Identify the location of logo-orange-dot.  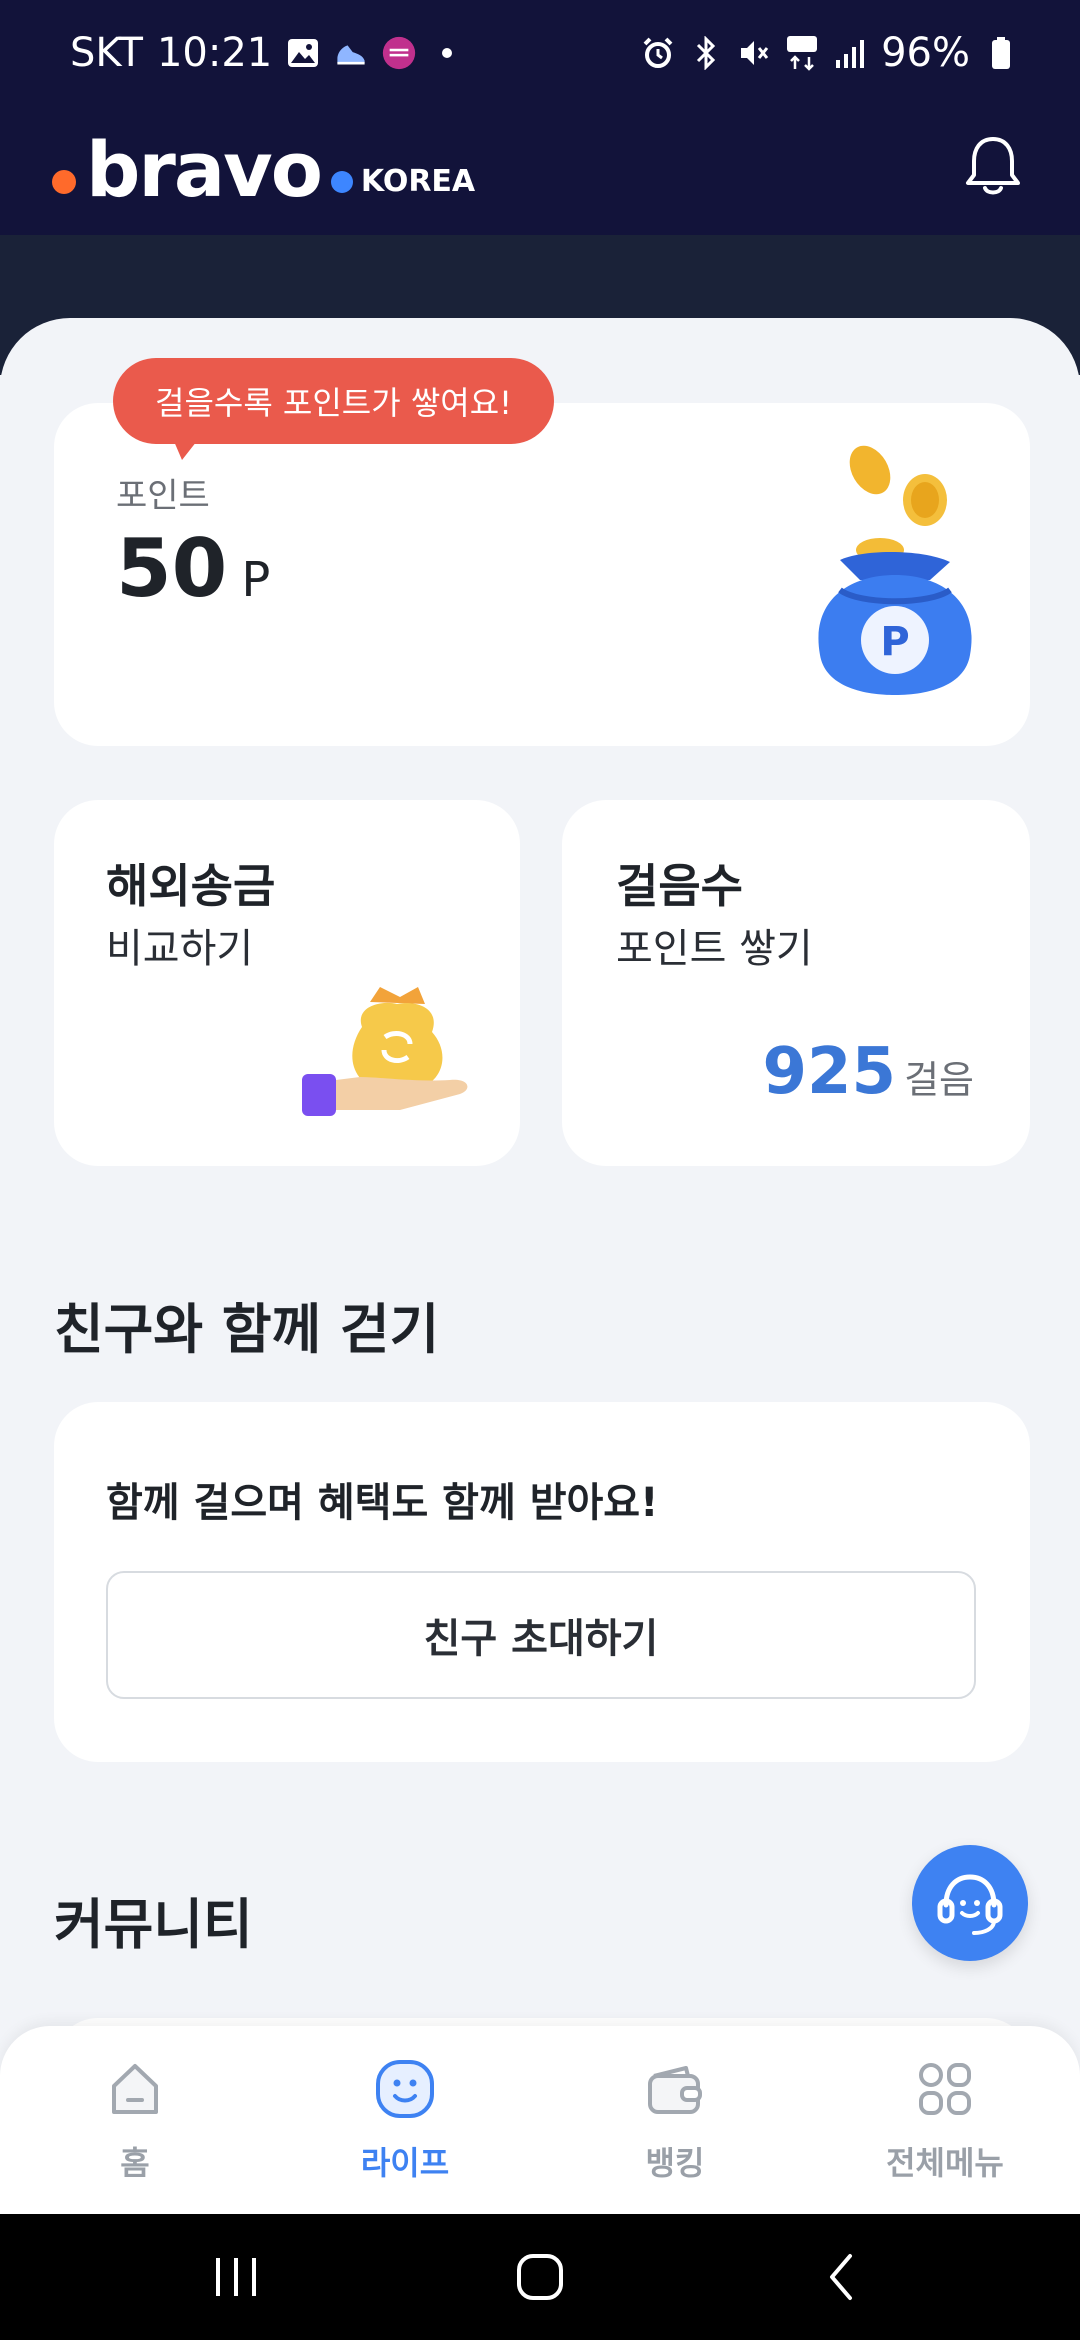
(64, 181).